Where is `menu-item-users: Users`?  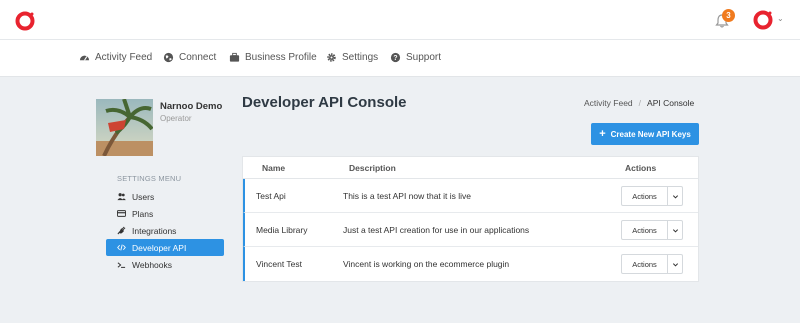
menu-item-users: Users is located at coordinates (165, 196).